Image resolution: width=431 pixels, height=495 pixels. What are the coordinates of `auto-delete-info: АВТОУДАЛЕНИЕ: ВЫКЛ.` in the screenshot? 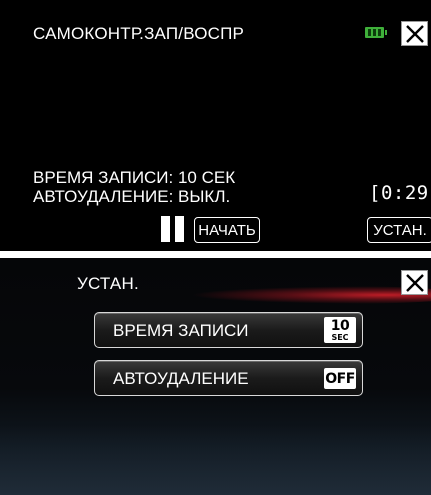 It's located at (132, 196).